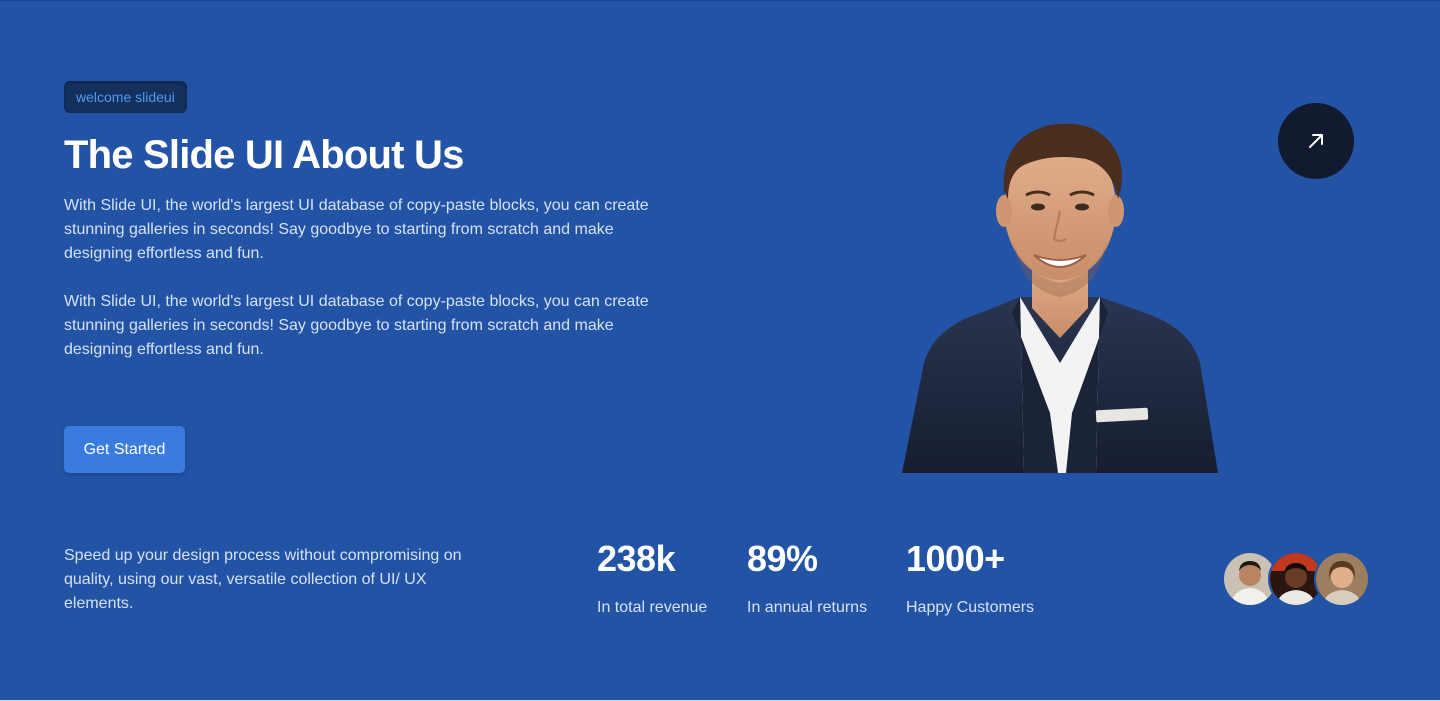 The image size is (1440, 701). I want to click on arrow-up-right-icon, so click(1316, 141).